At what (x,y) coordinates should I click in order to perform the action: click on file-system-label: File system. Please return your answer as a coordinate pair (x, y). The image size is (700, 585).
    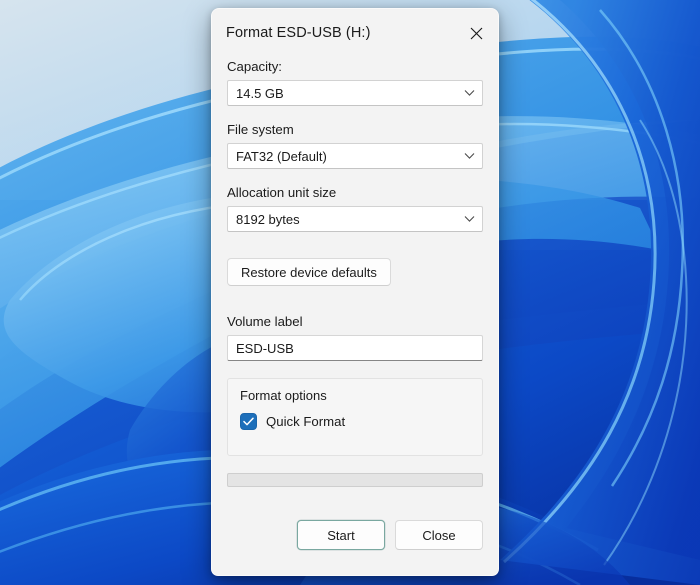
    Looking at the image, I should click on (260, 129).